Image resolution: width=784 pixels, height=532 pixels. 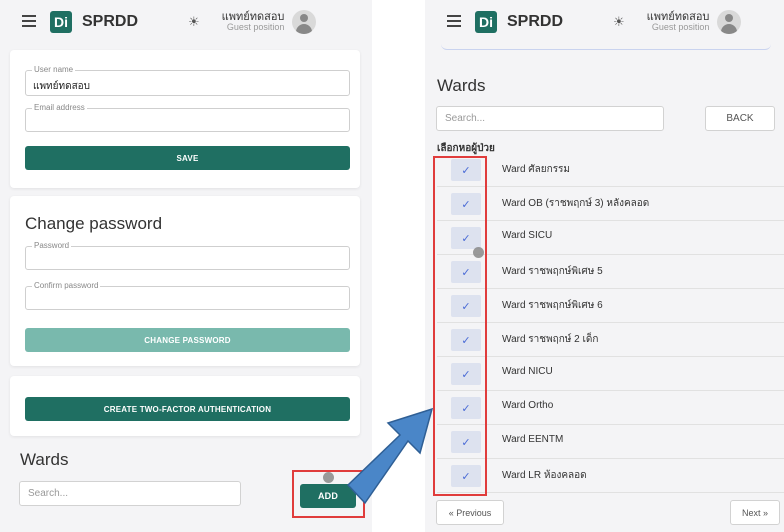 I want to click on two-factor-card: CREATE TWO-FACTOR AUTHENTICATION, so click(x=185, y=406).